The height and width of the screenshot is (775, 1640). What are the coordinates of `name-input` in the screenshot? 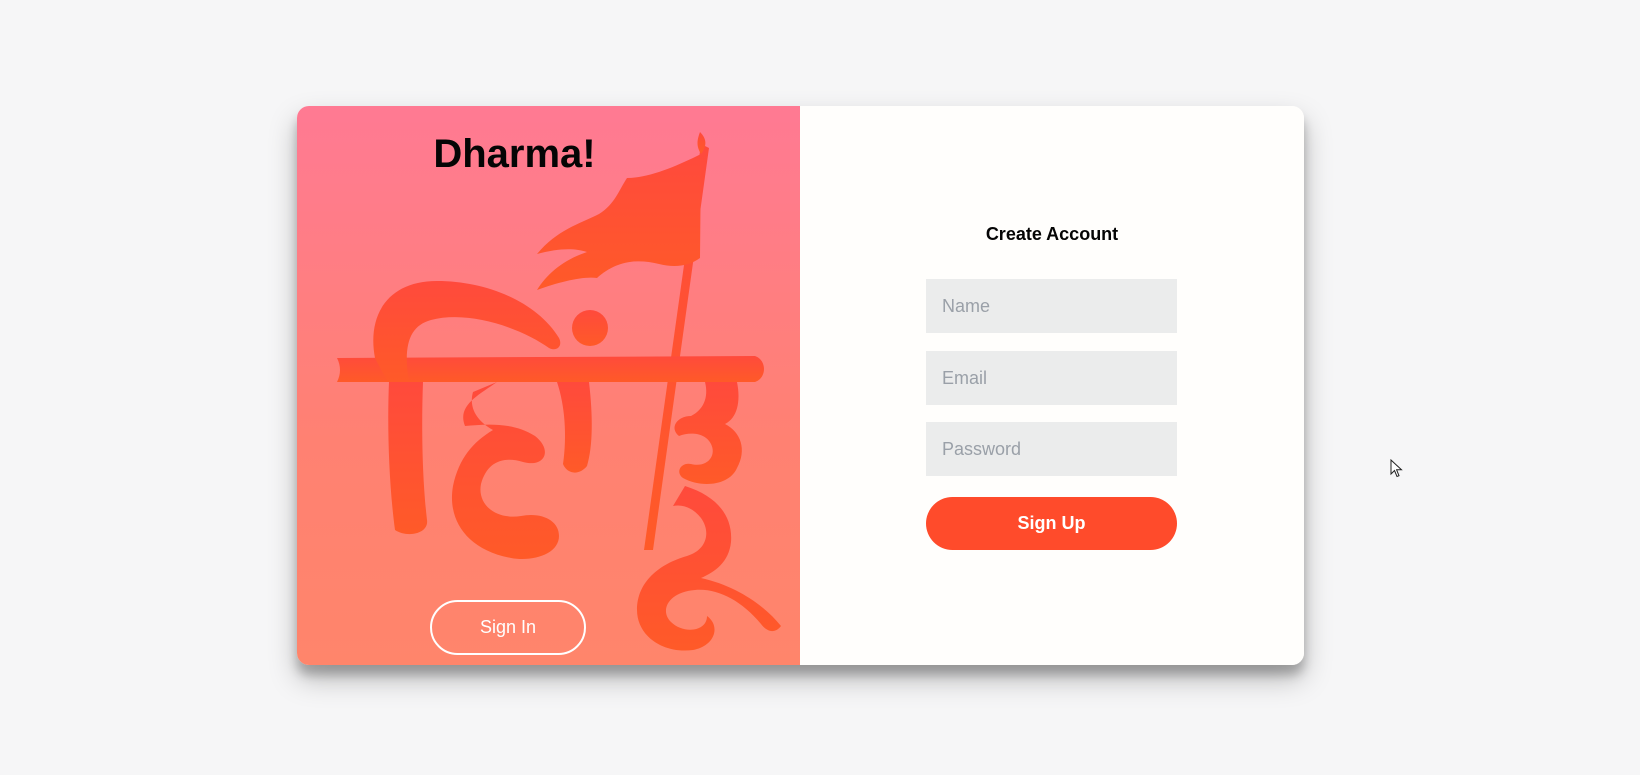 It's located at (1051, 306).